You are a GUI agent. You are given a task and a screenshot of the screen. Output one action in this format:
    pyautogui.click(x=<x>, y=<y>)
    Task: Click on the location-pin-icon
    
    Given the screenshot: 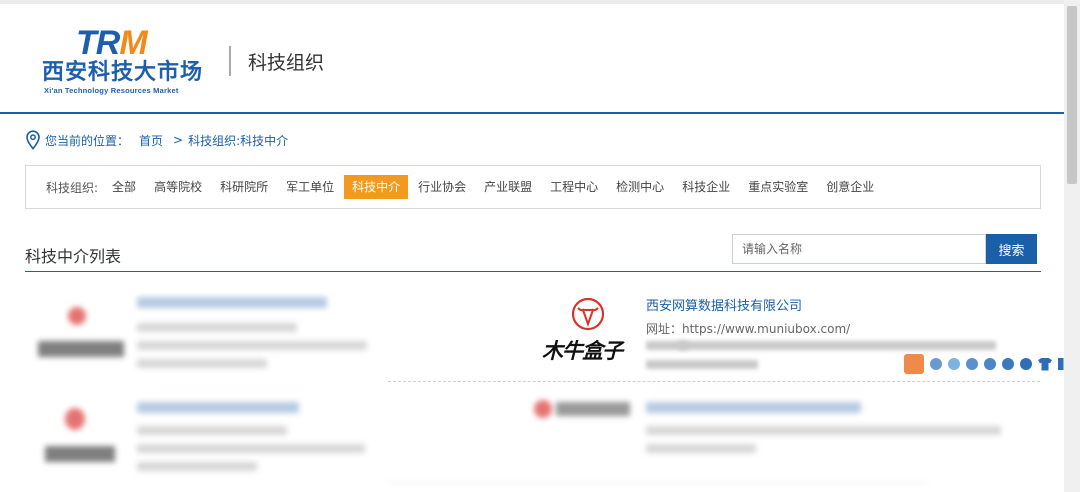 What is the action you would take?
    pyautogui.click(x=33, y=140)
    